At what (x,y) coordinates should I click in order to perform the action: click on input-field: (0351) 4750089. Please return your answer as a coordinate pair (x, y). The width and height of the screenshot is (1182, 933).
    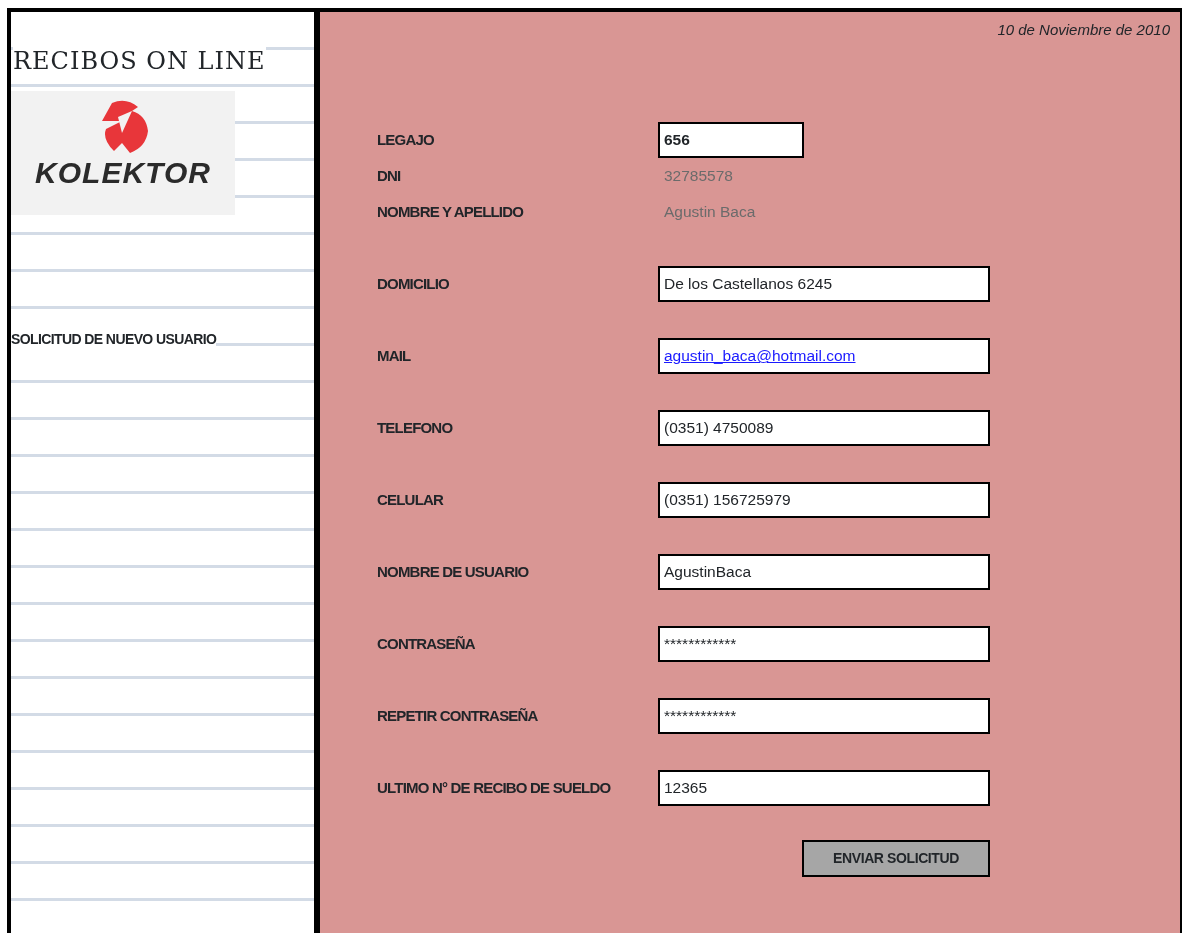
    Looking at the image, I should click on (824, 428).